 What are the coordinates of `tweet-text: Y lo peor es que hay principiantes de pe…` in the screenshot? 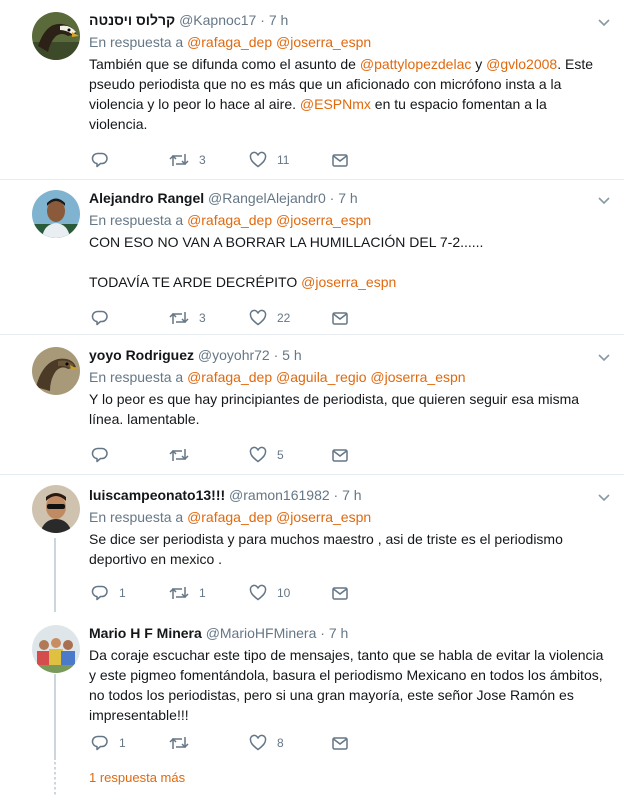 It's located at (334, 409).